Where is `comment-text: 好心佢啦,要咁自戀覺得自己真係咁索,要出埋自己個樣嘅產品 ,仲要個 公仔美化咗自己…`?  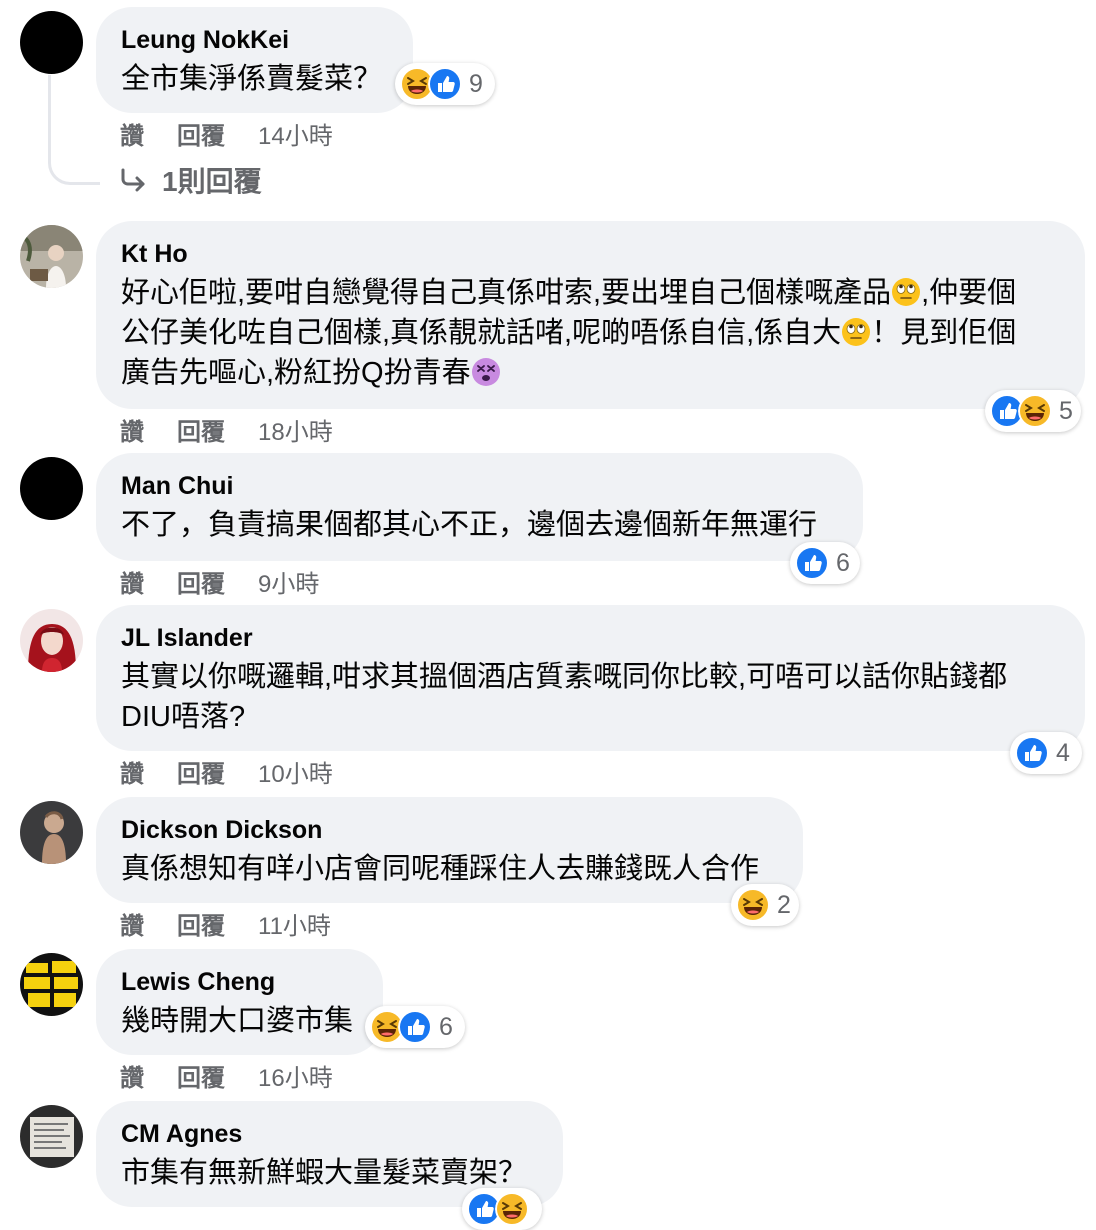
comment-text: 好心佢啦,要咁自戀覺得自己真係咁索,要出埋自己個樣嘅產品 ,仲要個 公仔美化咗自己… is located at coordinates (590, 333).